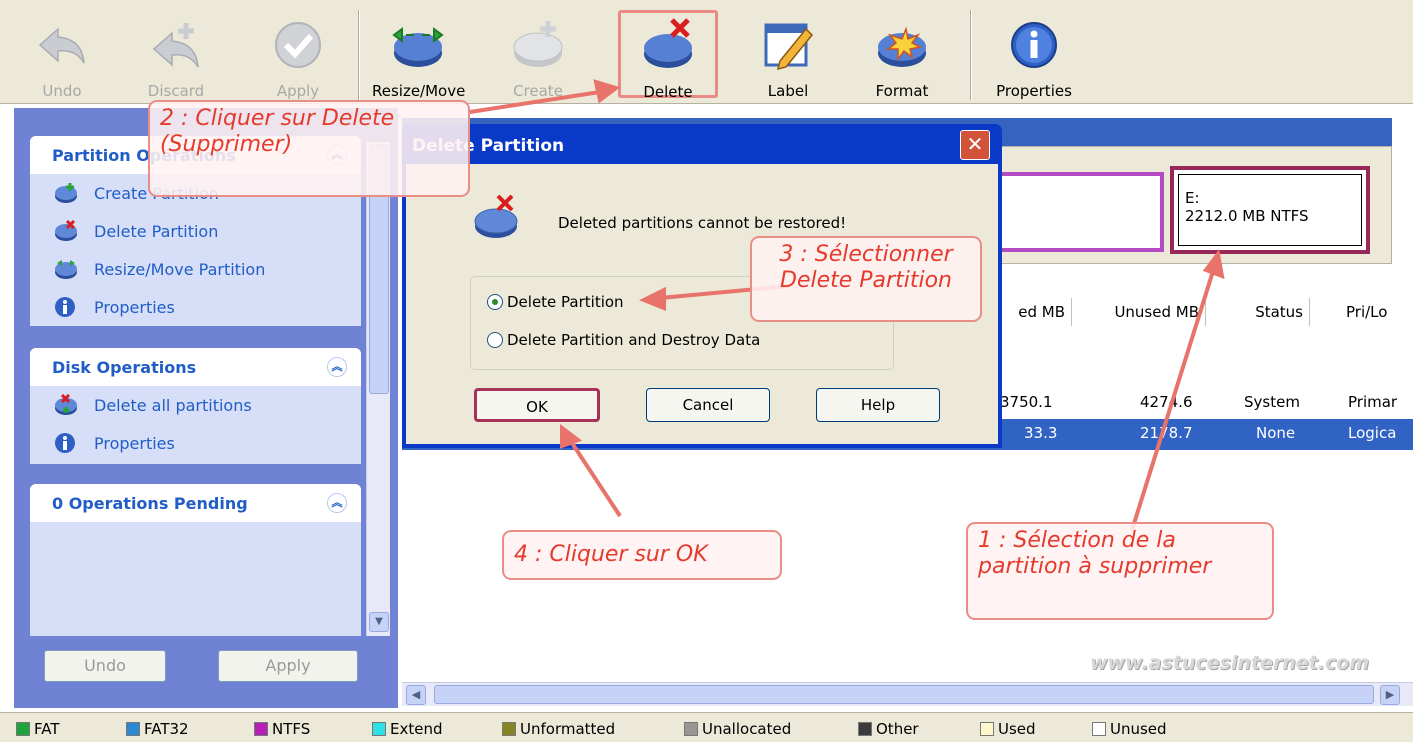 The height and width of the screenshot is (742, 1413). What do you see at coordinates (62, 45) in the screenshot?
I see `undo-icon` at bounding box center [62, 45].